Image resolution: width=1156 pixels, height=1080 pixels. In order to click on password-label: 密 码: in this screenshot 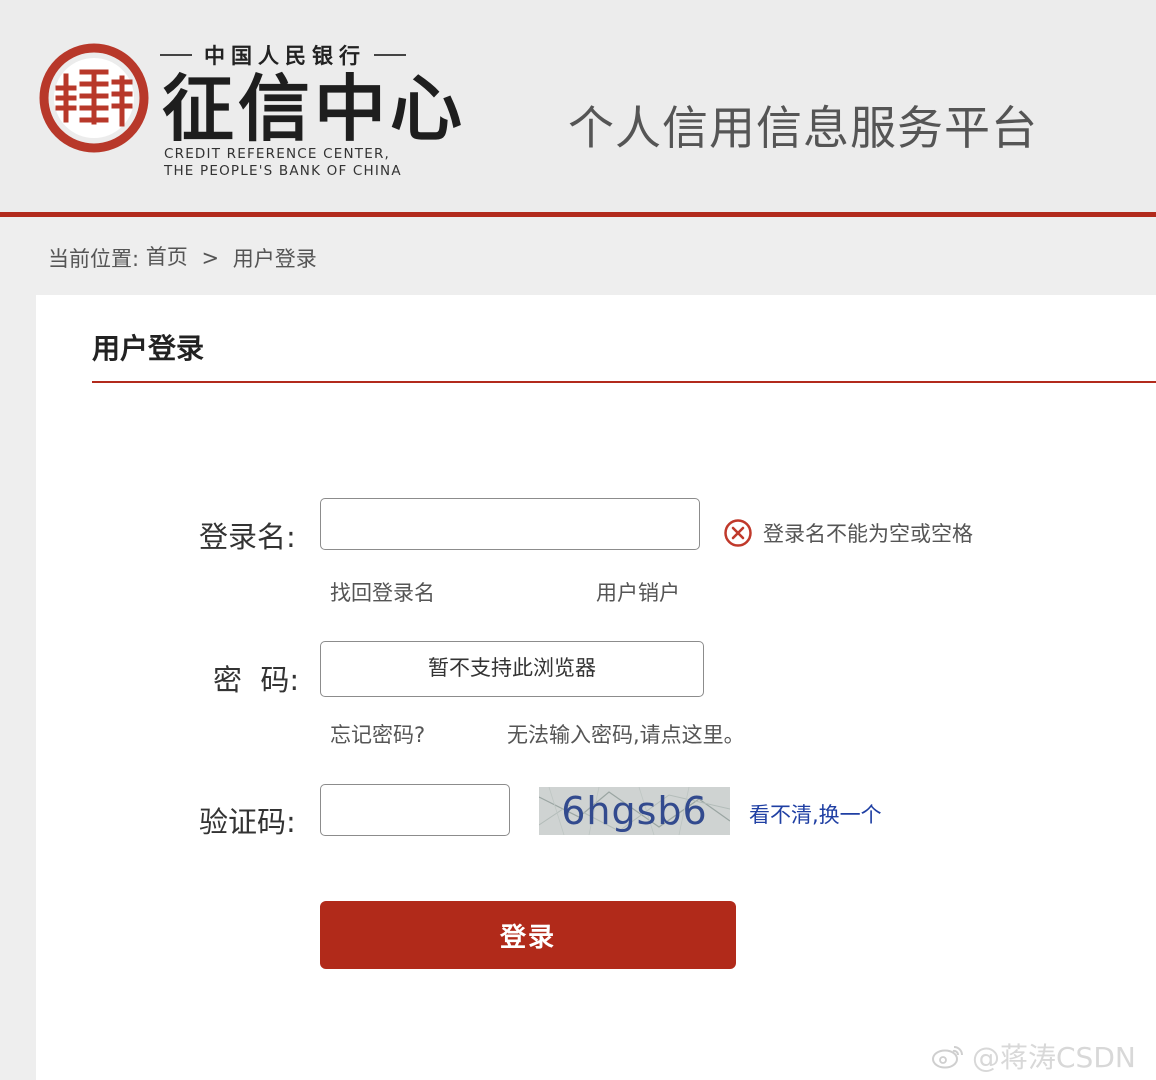, I will do `click(256, 680)`.